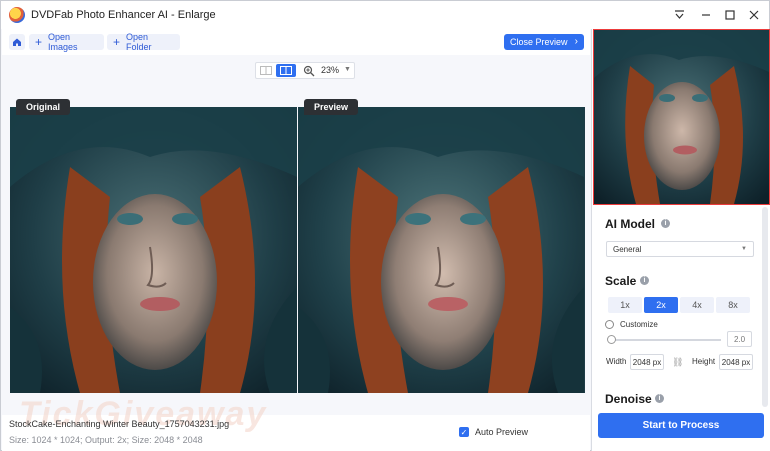 Image resolution: width=770 pixels, height=451 pixels. What do you see at coordinates (502, 432) in the screenshot?
I see `auto-preview-label: Auto Preview` at bounding box center [502, 432].